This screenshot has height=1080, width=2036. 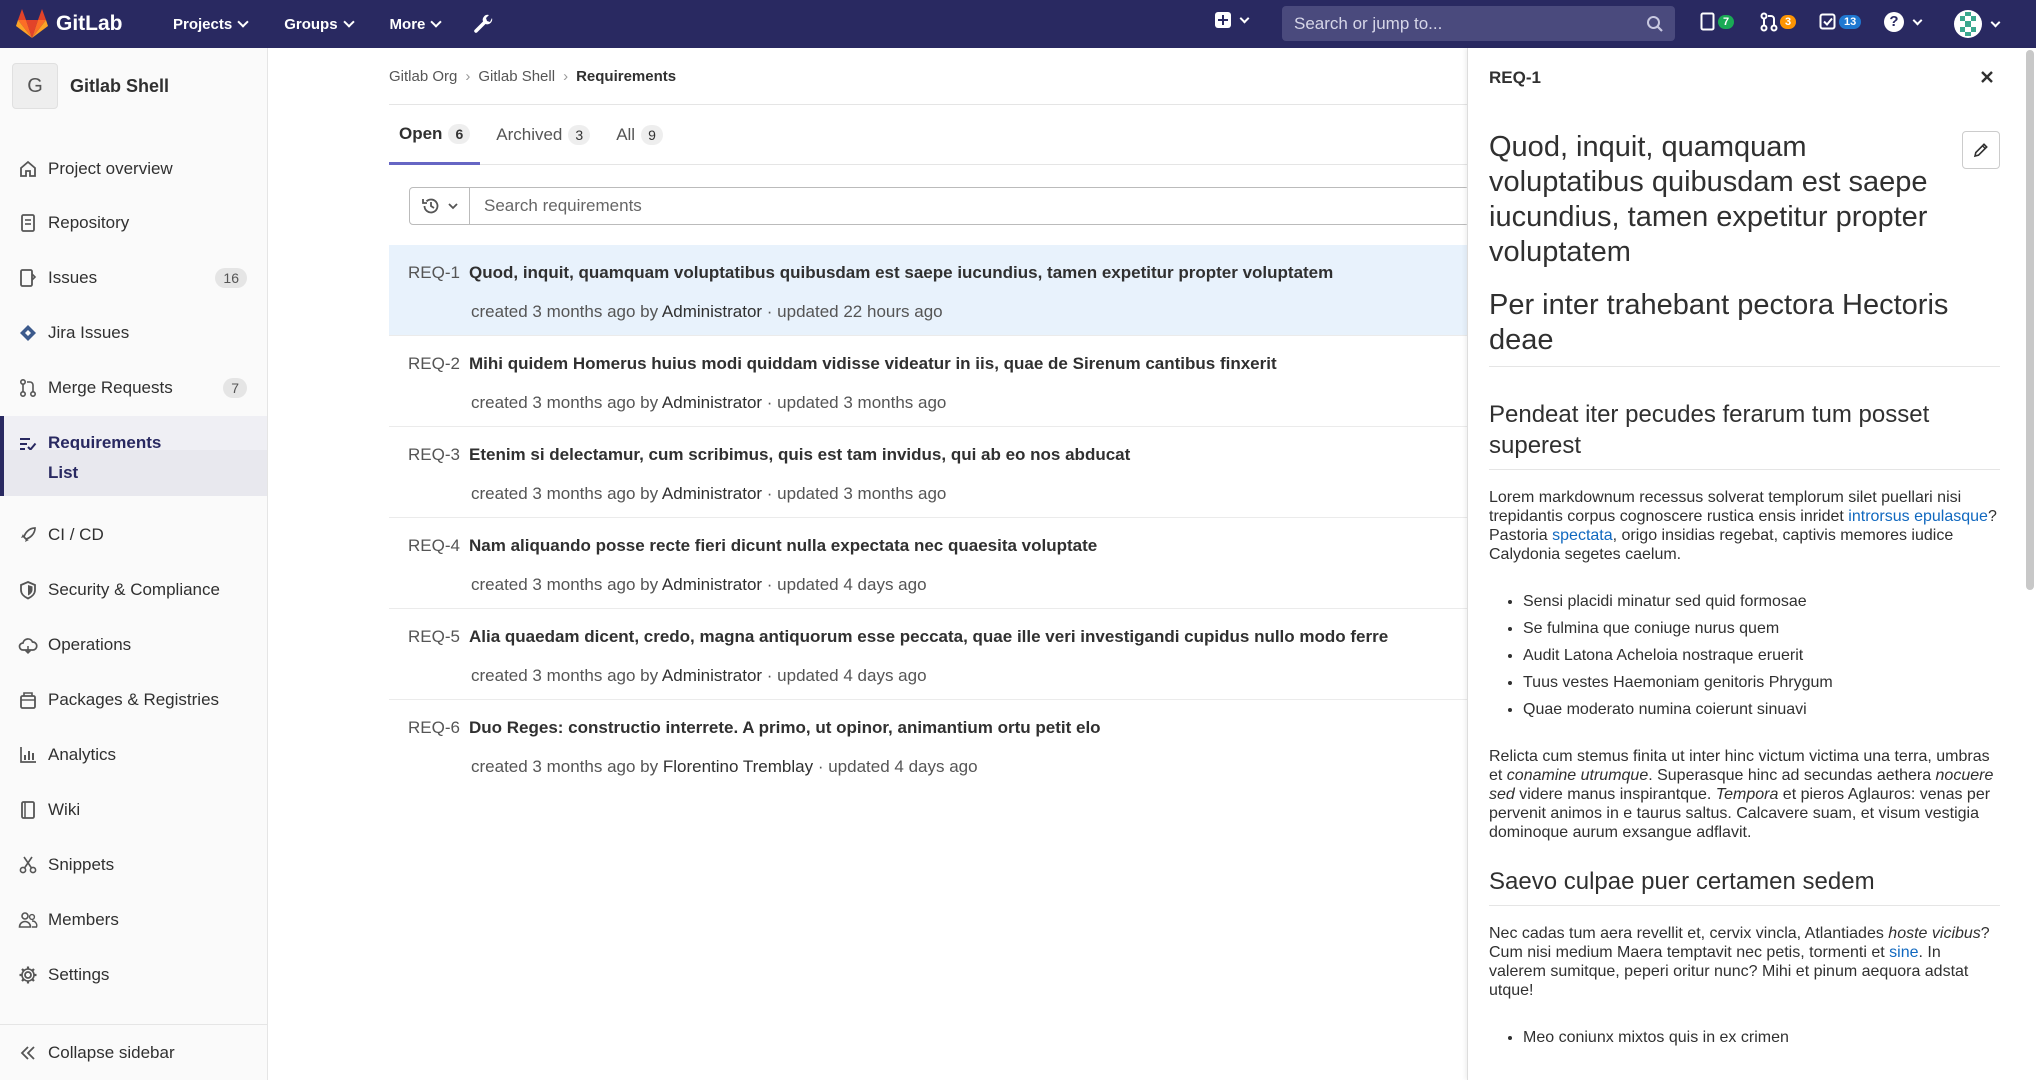 I want to click on gitlab-logo-icon, so click(x=32, y=23).